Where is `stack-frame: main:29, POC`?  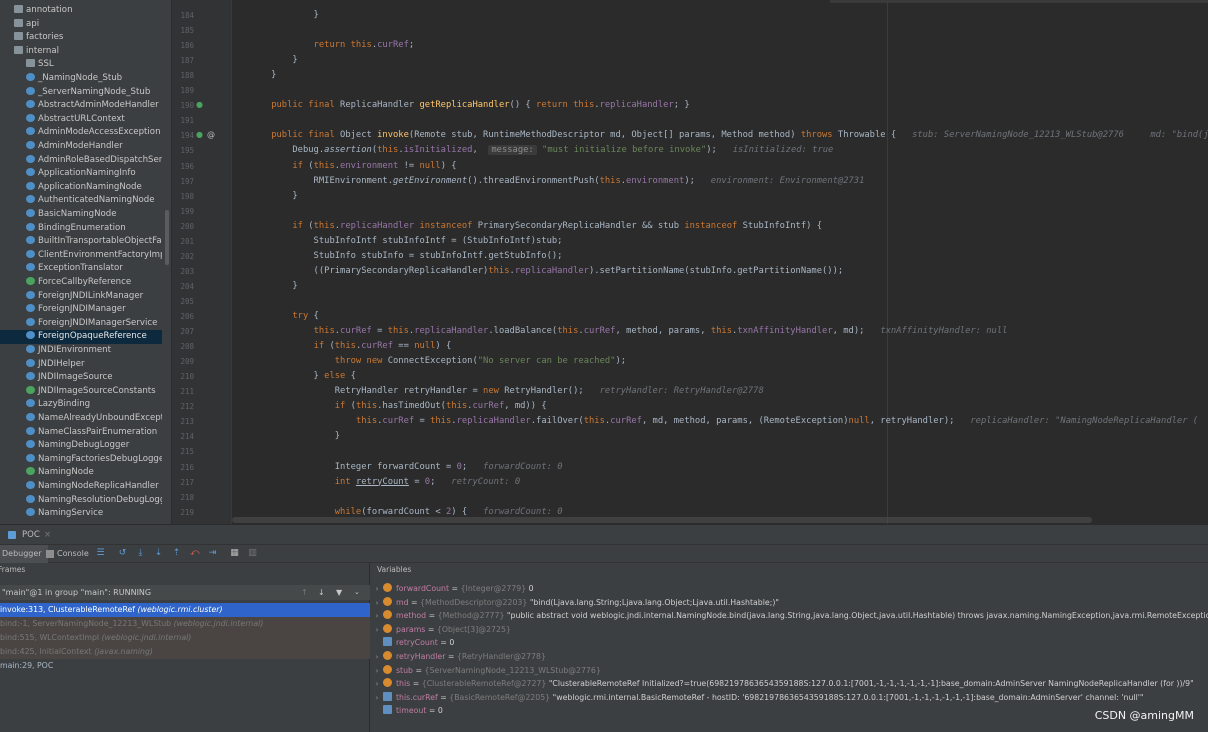
stack-frame: main:29, POC is located at coordinates (185, 666).